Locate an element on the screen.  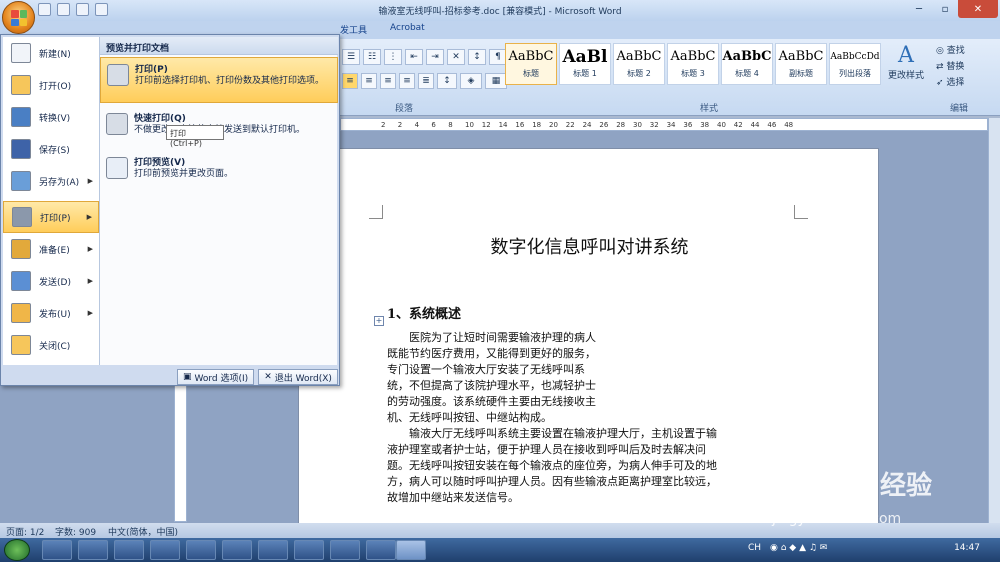
style-item: AaBbCcDd 列出段落 is located at coordinates (855, 64).